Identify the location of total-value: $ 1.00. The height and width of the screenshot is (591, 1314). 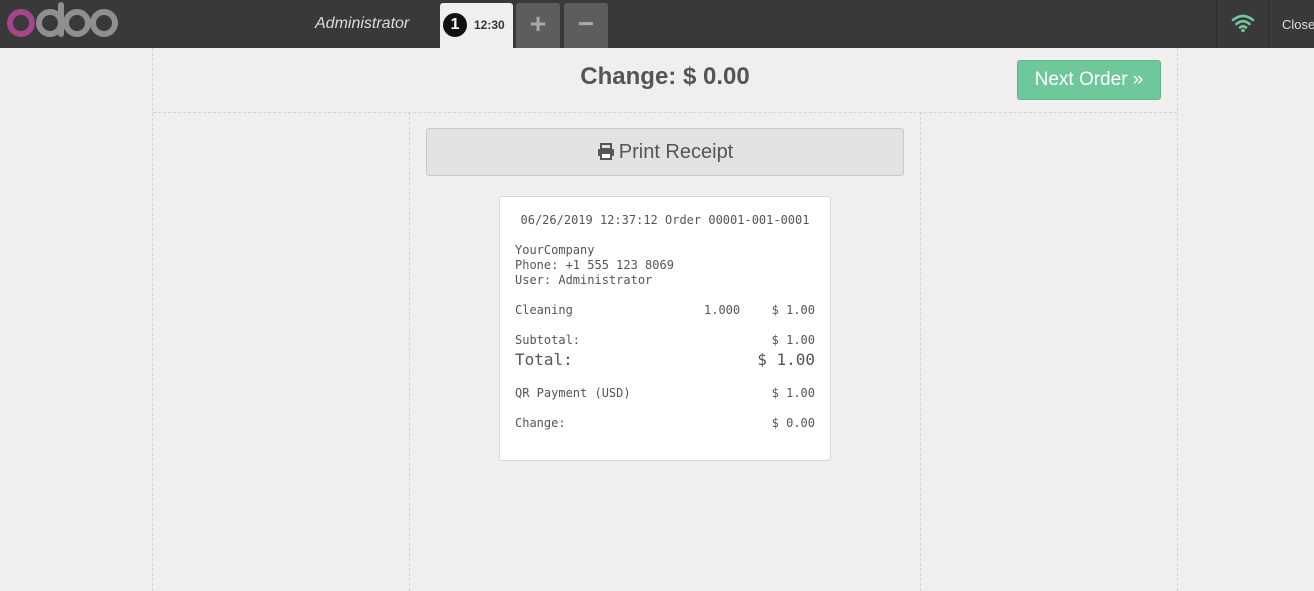
(786, 359).